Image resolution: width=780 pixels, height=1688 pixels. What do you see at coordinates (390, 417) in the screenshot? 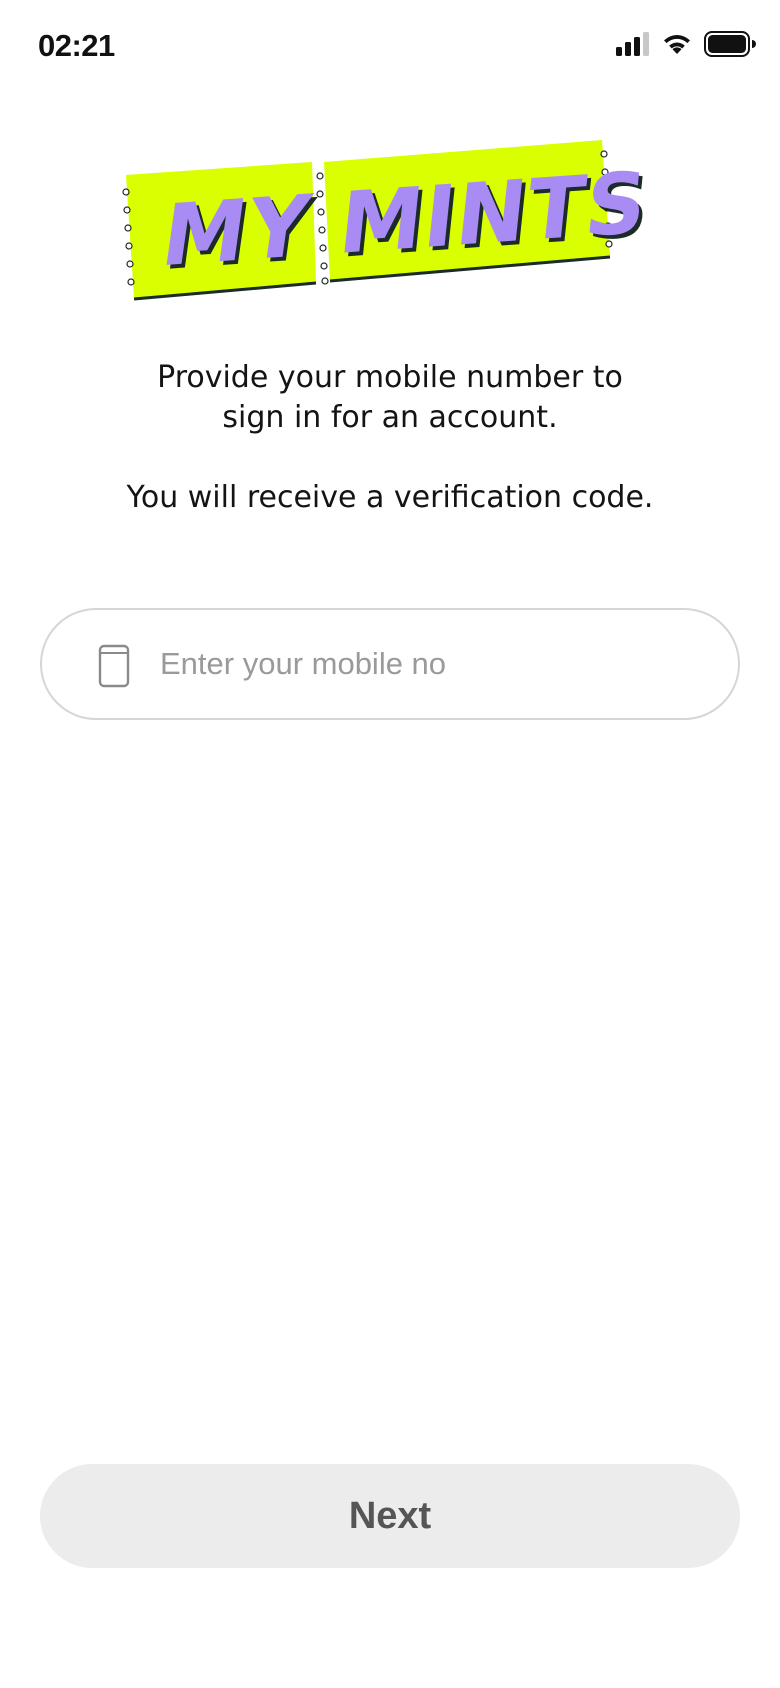
I see `intro-line-2: sign in for an account.` at bounding box center [390, 417].